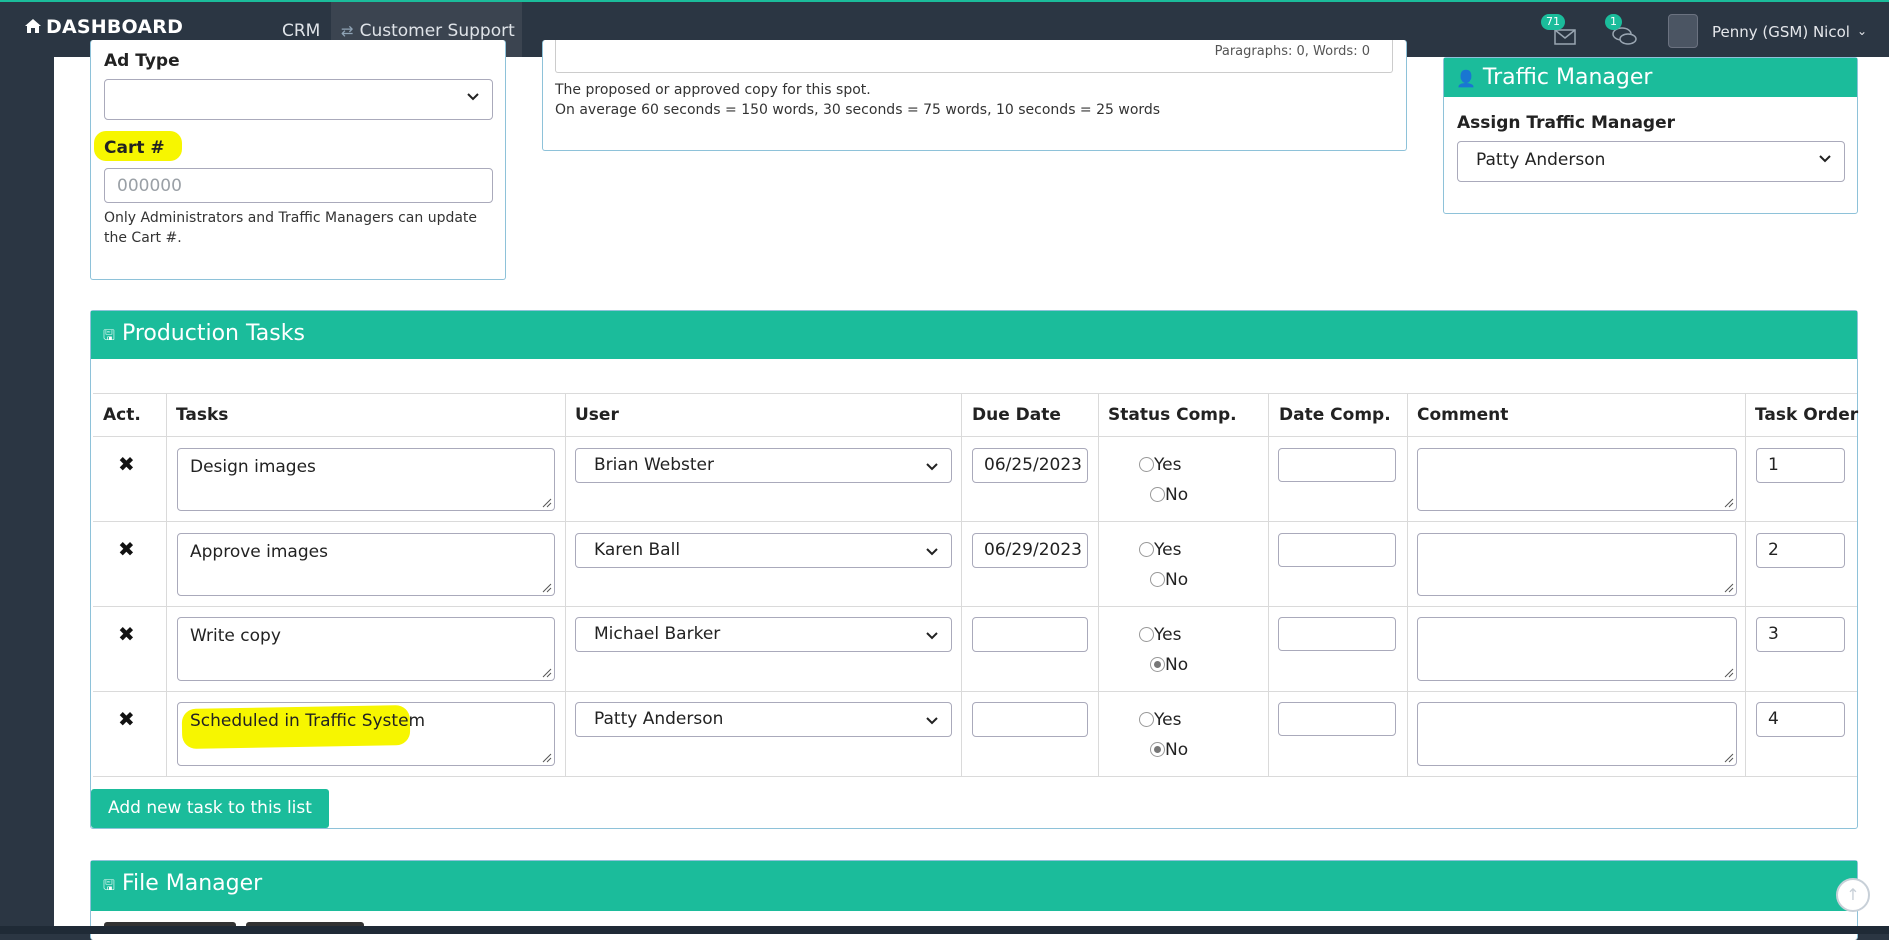 Image resolution: width=1889 pixels, height=940 pixels. Describe the element at coordinates (1800, 634) in the screenshot. I see `task-order-input: 3` at that location.